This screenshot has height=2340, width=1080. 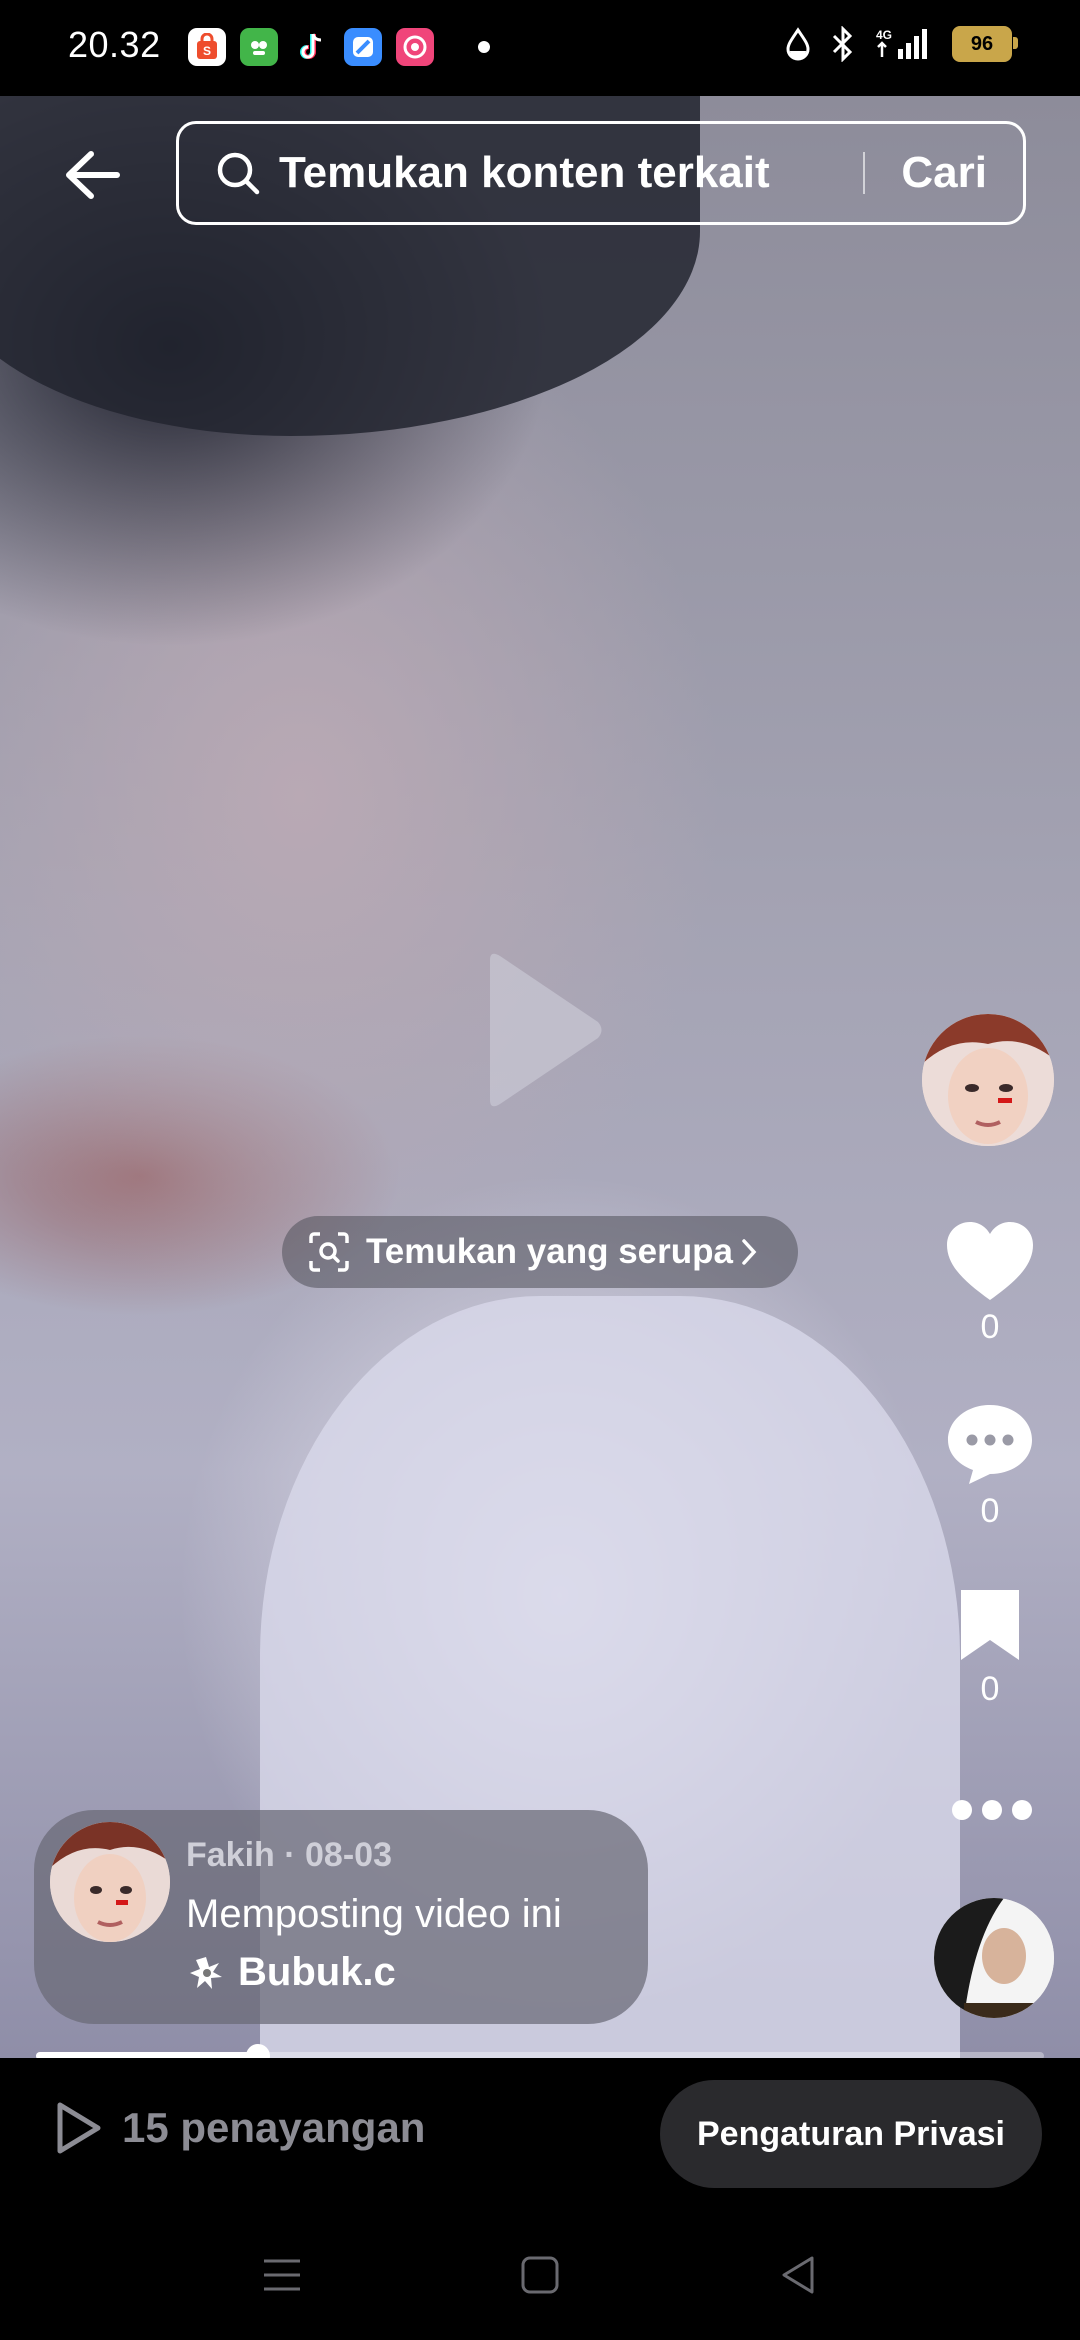 What do you see at coordinates (484, 47) in the screenshot?
I see `more-notifications-dot` at bounding box center [484, 47].